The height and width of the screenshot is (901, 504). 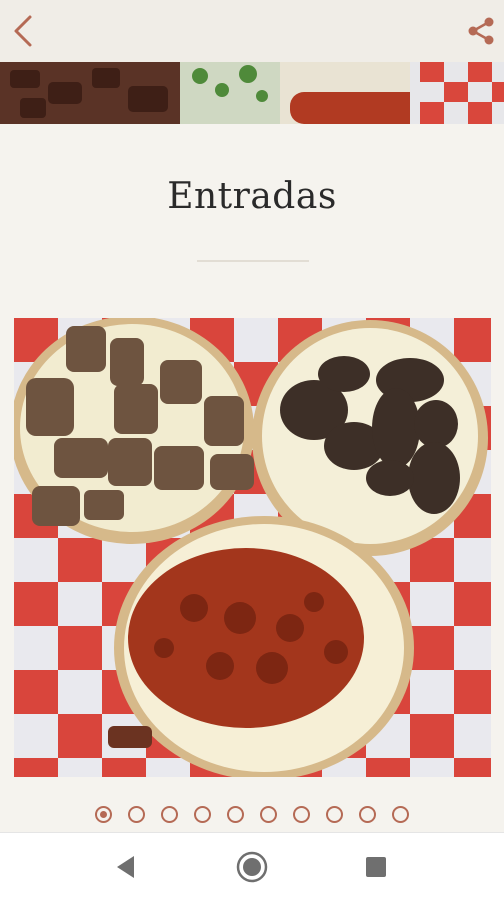 What do you see at coordinates (252, 31) in the screenshot?
I see `top-app-bar` at bounding box center [252, 31].